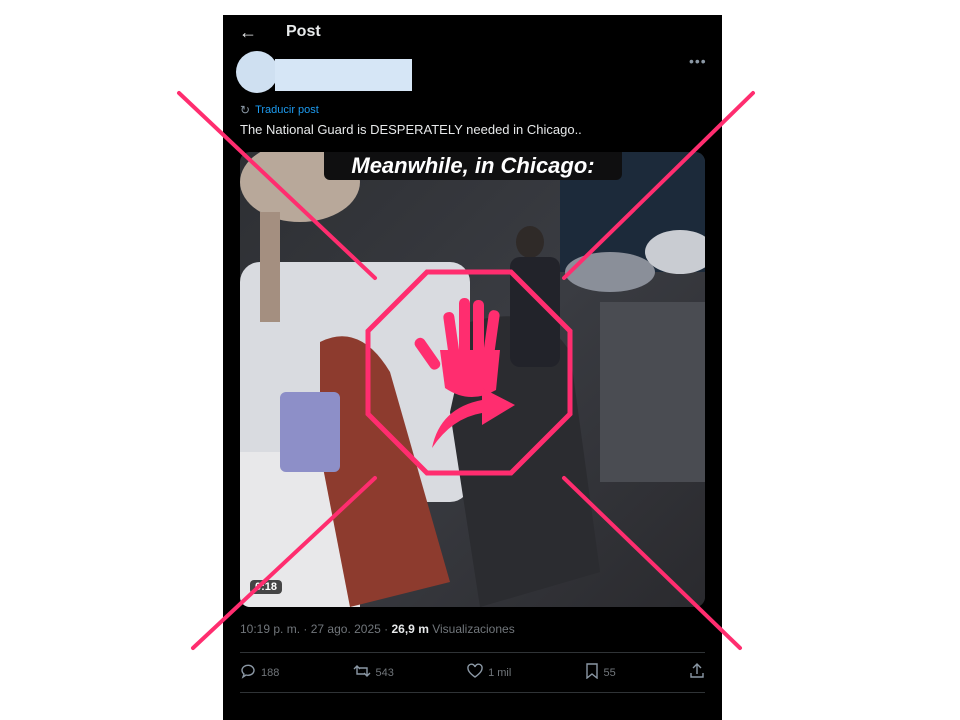  I want to click on more-icon: •••, so click(698, 61).